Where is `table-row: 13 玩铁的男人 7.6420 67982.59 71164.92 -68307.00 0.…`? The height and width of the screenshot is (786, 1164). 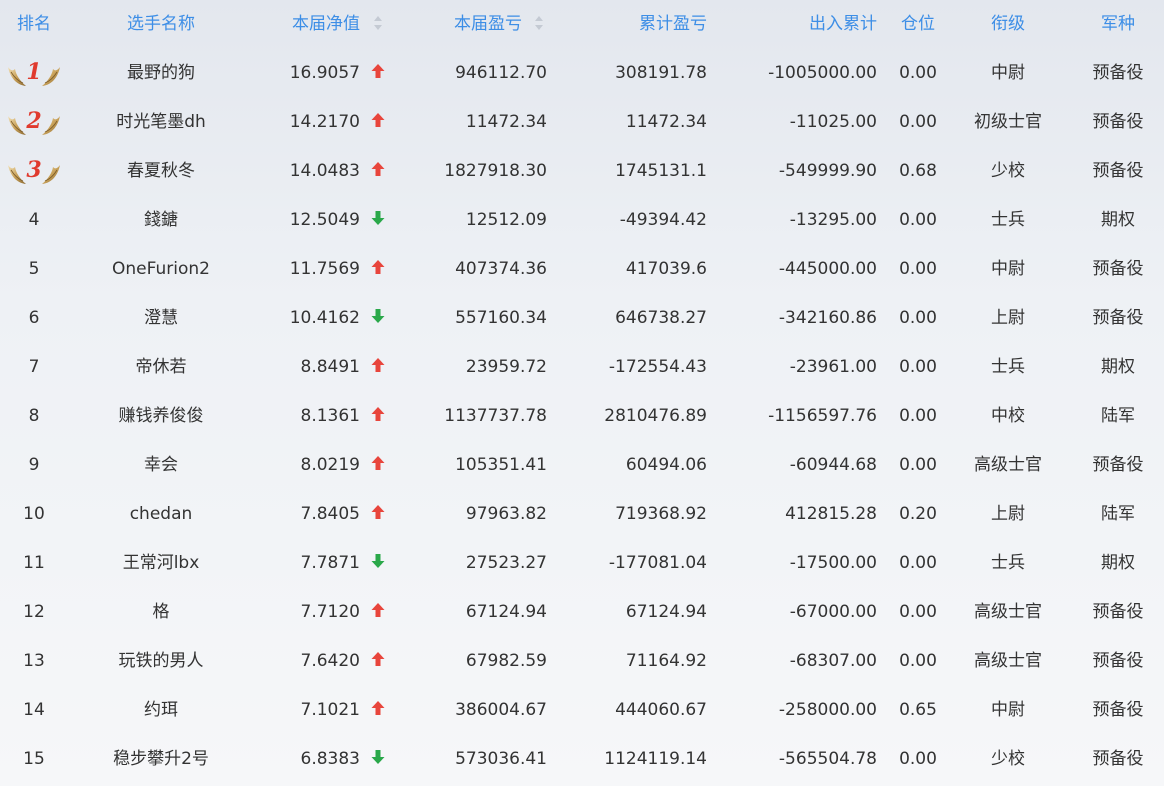
table-row: 13 玩铁的男人 7.6420 67982.59 71164.92 -68307.00 0.… is located at coordinates (582, 661).